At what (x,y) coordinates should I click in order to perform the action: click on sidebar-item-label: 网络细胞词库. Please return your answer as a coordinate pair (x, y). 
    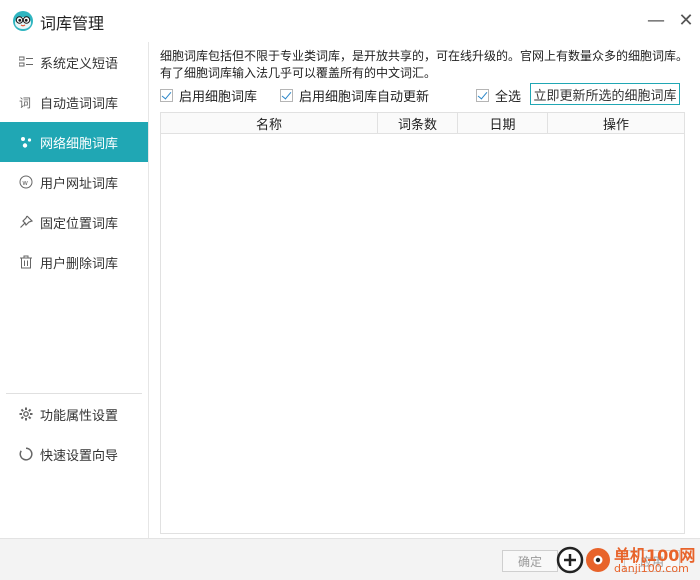
    Looking at the image, I should click on (79, 144).